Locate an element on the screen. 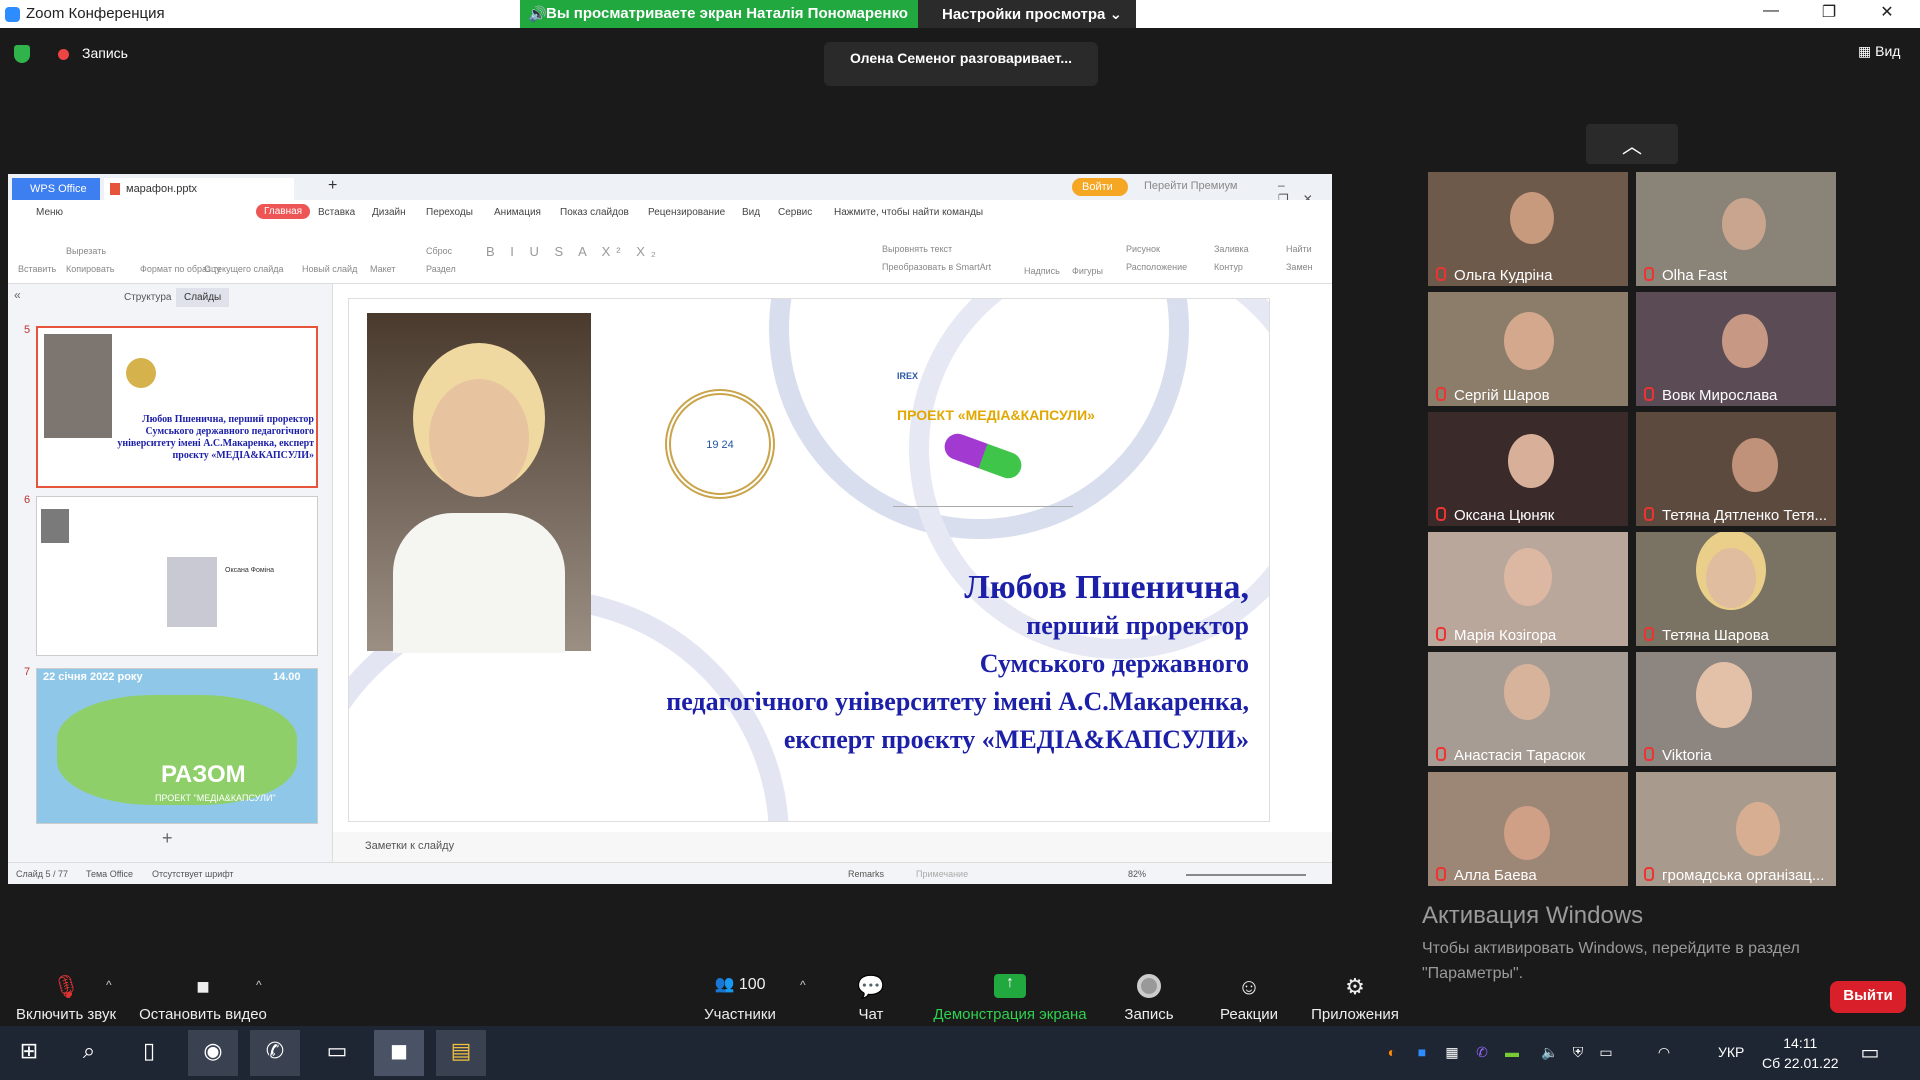 The width and height of the screenshot is (1920, 1080). menu-item-transitions: Переходы is located at coordinates (449, 212).